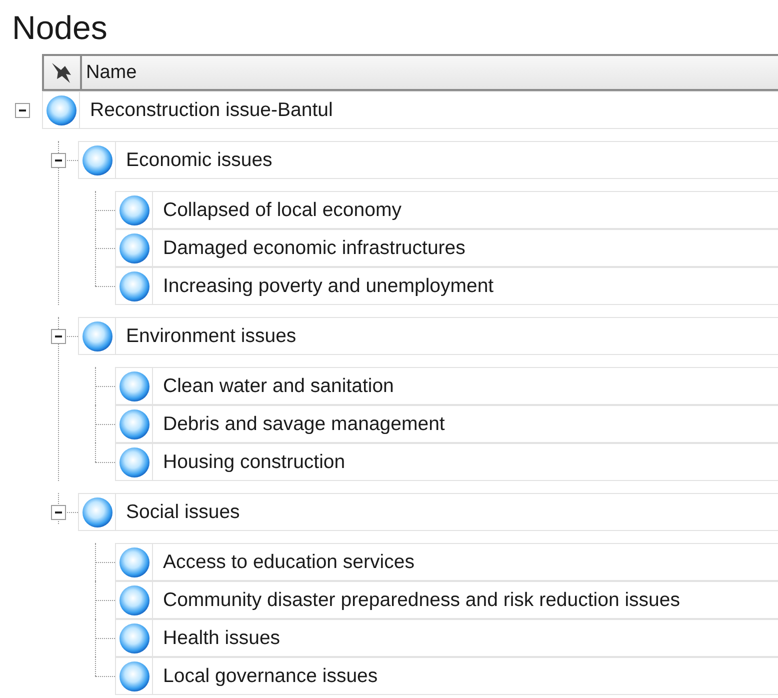  What do you see at coordinates (221, 638) in the screenshot?
I see `node-label: Health issues` at bounding box center [221, 638].